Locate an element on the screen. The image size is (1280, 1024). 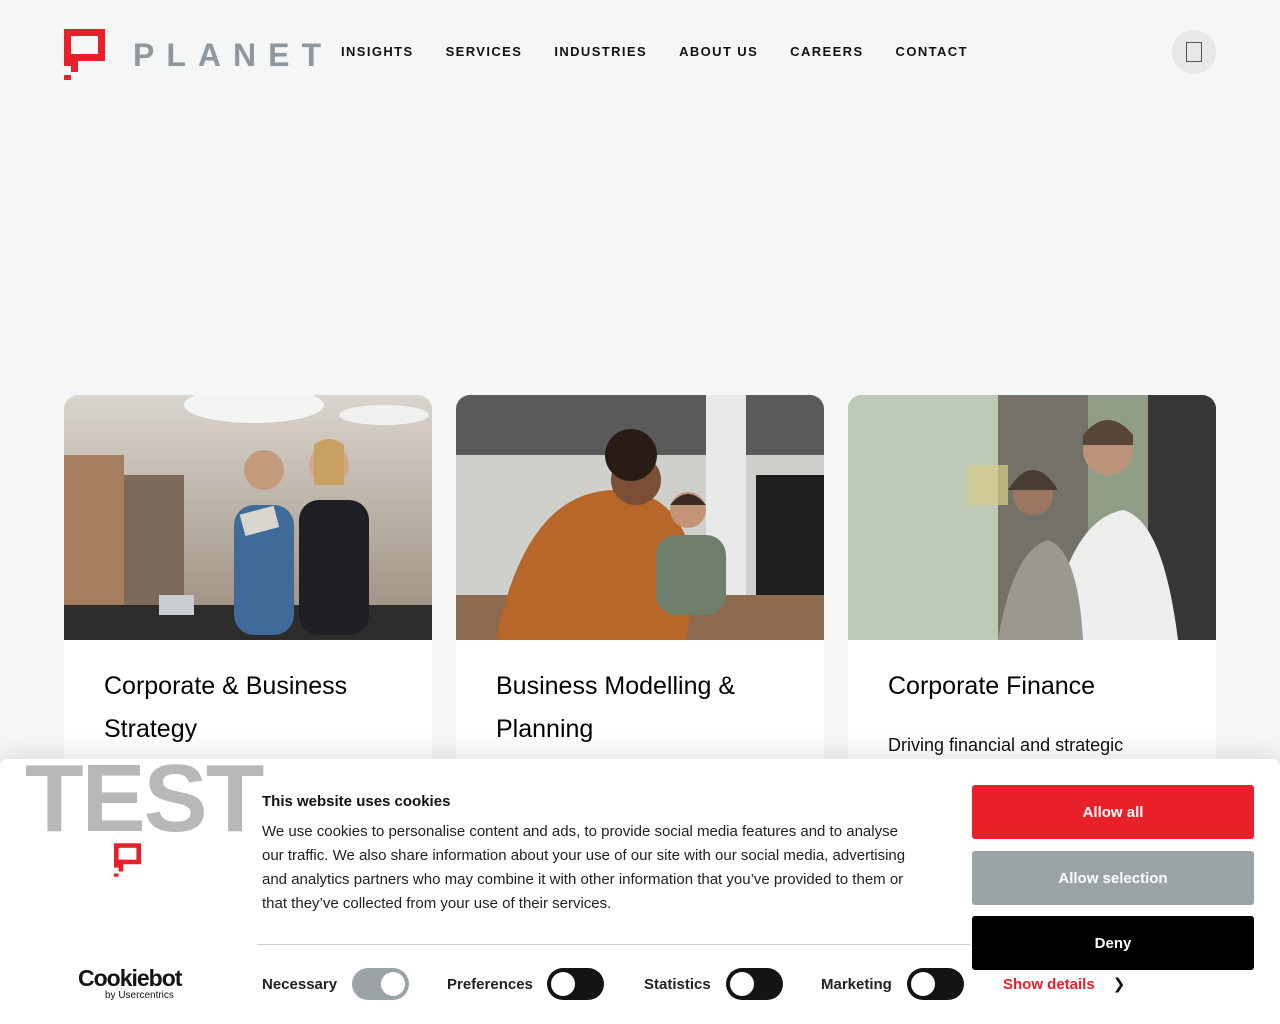
service-card-modelling: Business Modelling & Planning is located at coordinates (640, 585).